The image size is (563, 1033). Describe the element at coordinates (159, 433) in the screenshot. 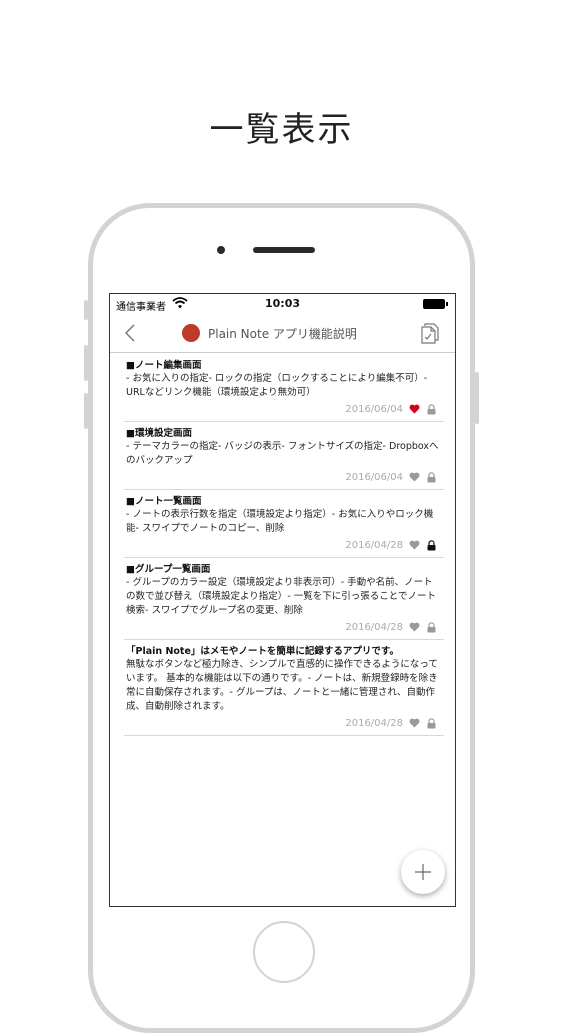

I see `note-title: ■環境設定画面` at that location.